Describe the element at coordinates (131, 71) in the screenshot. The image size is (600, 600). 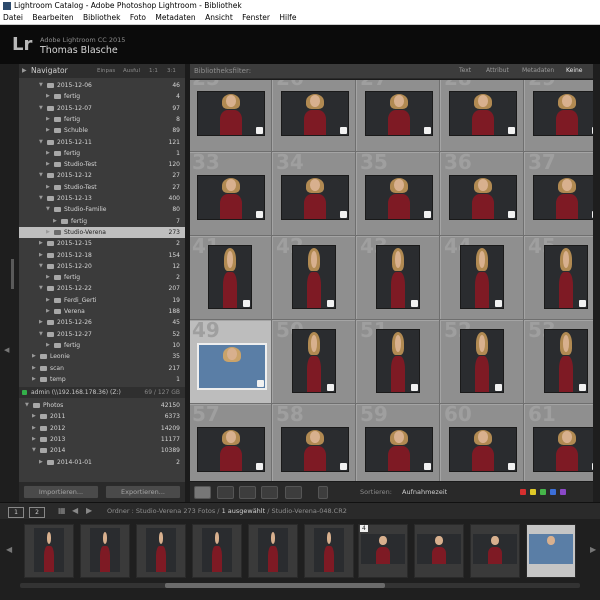
I see `zoom-fill: Ausful` at that location.